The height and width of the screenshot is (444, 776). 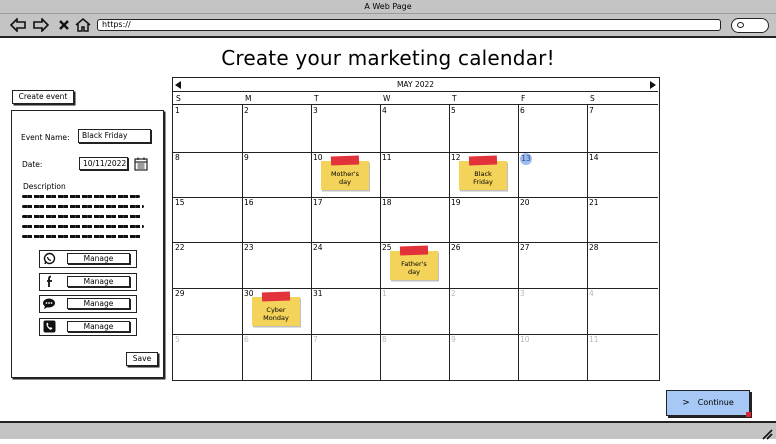 I want to click on manage-phone-button: Manage, so click(x=98, y=326).